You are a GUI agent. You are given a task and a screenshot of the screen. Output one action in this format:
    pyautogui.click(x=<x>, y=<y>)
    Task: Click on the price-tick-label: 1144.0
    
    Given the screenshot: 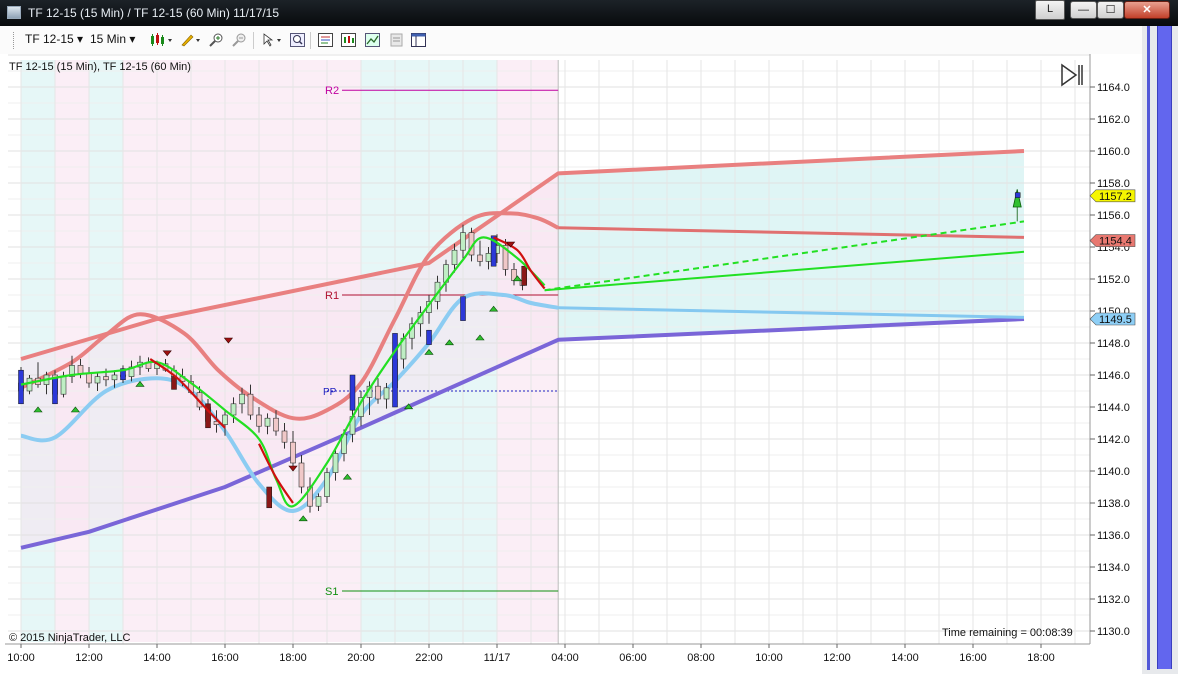 What is the action you would take?
    pyautogui.click(x=1113, y=408)
    